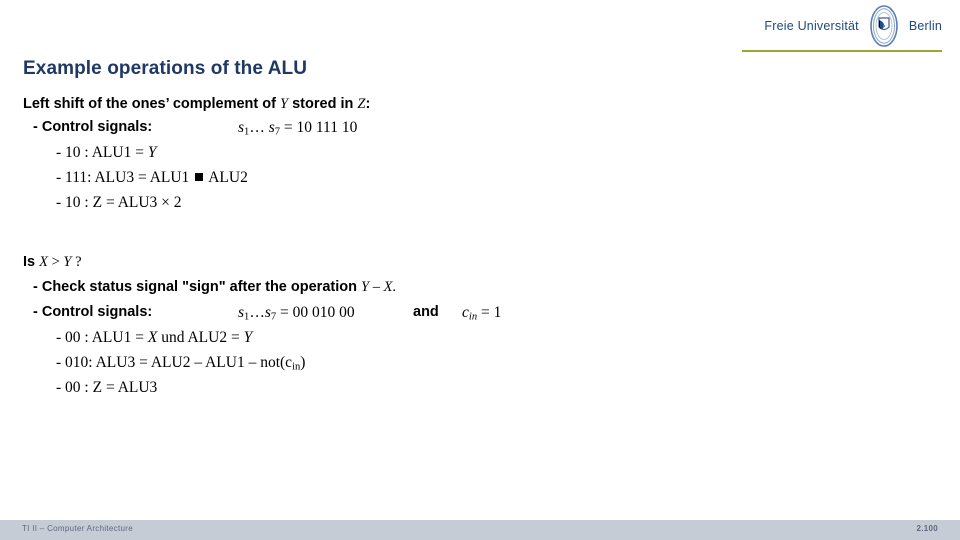  What do you see at coordinates (303, 362) in the screenshot?
I see `block2-row-2-tail: )` at bounding box center [303, 362].